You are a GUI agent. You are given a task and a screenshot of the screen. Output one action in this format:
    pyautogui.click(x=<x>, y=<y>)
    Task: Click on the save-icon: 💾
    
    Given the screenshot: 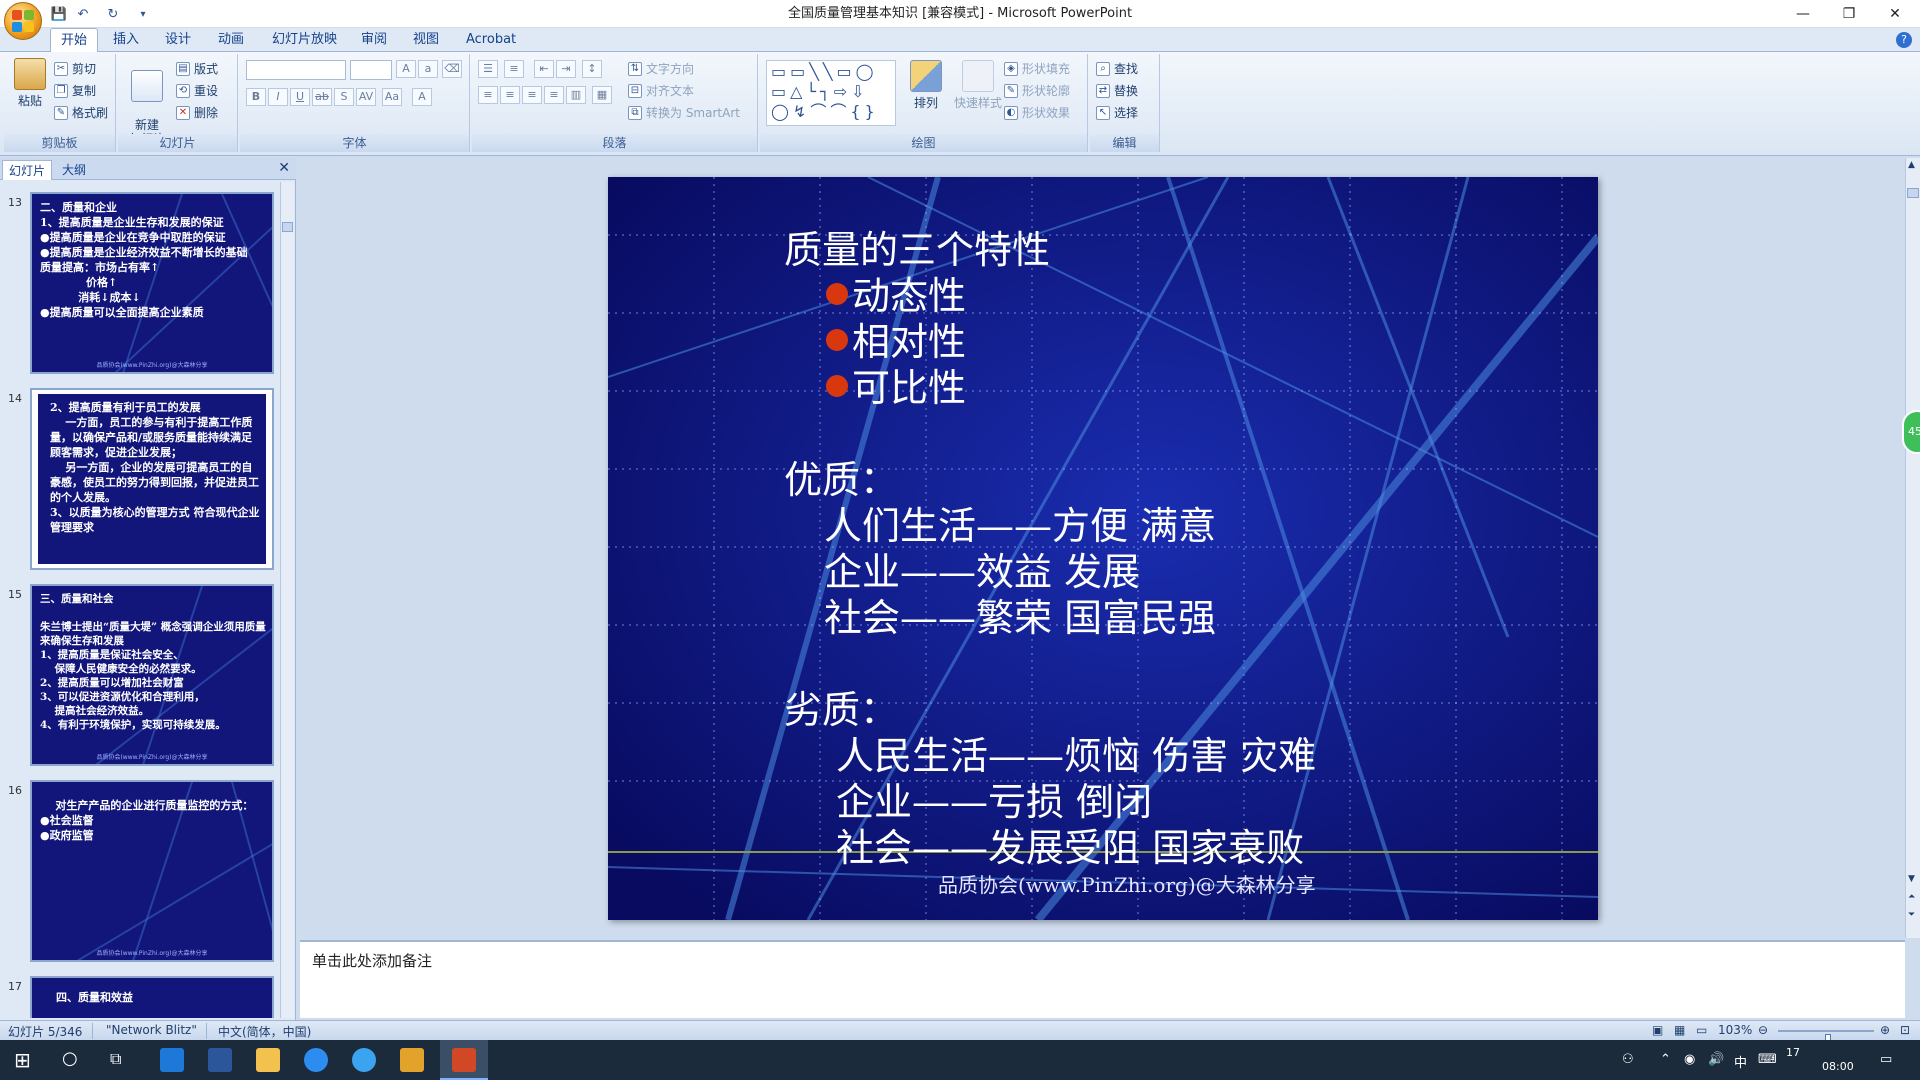 What is the action you would take?
    pyautogui.click(x=59, y=14)
    